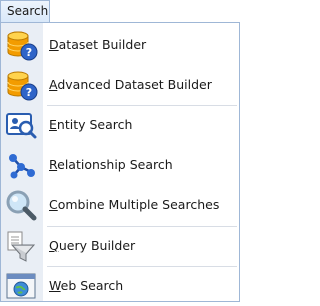  I want to click on dataset-builder-icon: ?, so click(21, 45).